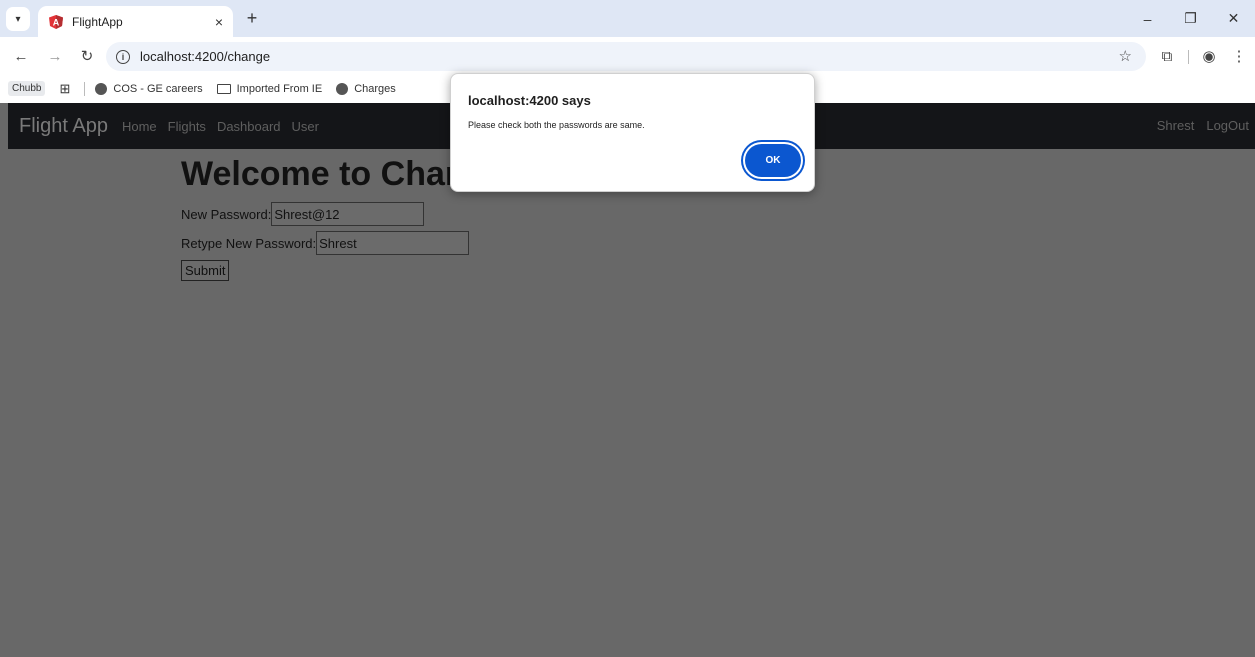  Describe the element at coordinates (627, 18) in the screenshot. I see `tab-strip: ▾ A FlightApp × + – ❐ ✕` at that location.